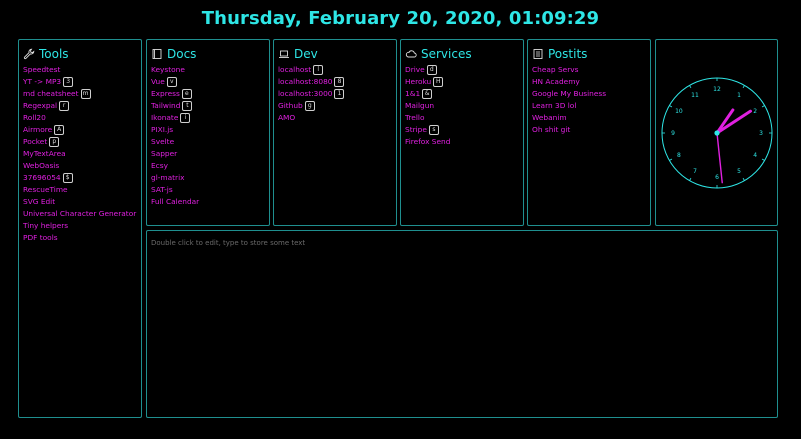 This screenshot has width=801, height=439. Describe the element at coordinates (551, 130) in the screenshot. I see `link-label: Oh shit git` at that location.